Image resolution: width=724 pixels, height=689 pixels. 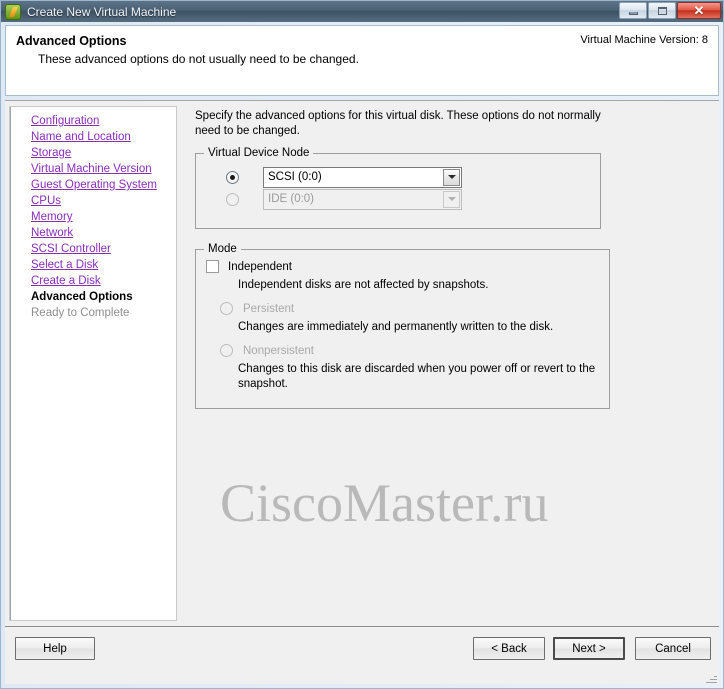 I want to click on help-button: Help, so click(x=55, y=648).